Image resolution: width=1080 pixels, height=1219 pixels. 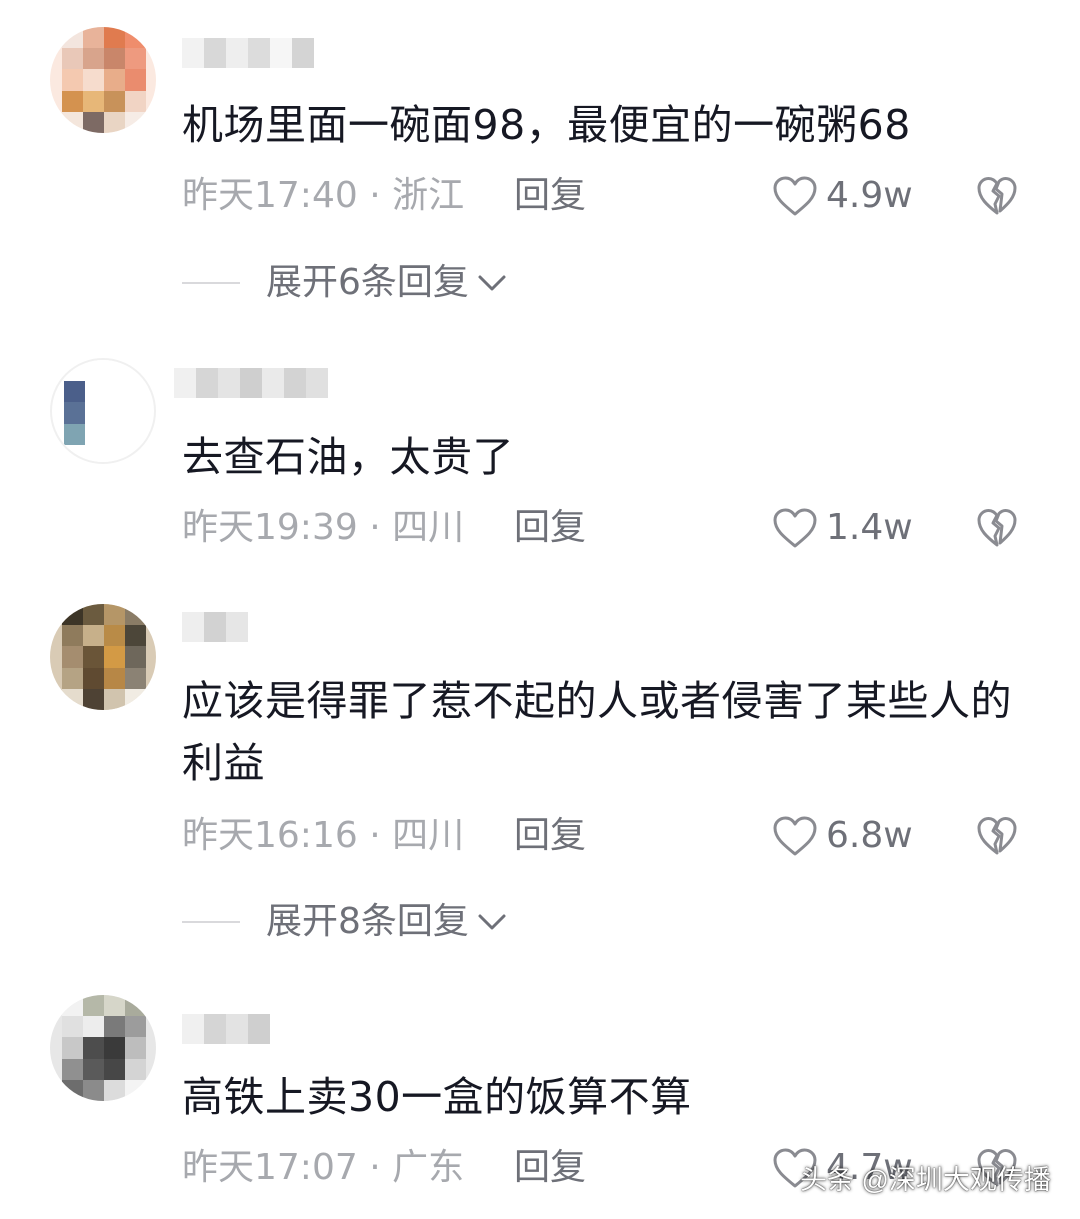 What do you see at coordinates (367, 921) in the screenshot?
I see `expand-replies-label: 展开8条回复` at bounding box center [367, 921].